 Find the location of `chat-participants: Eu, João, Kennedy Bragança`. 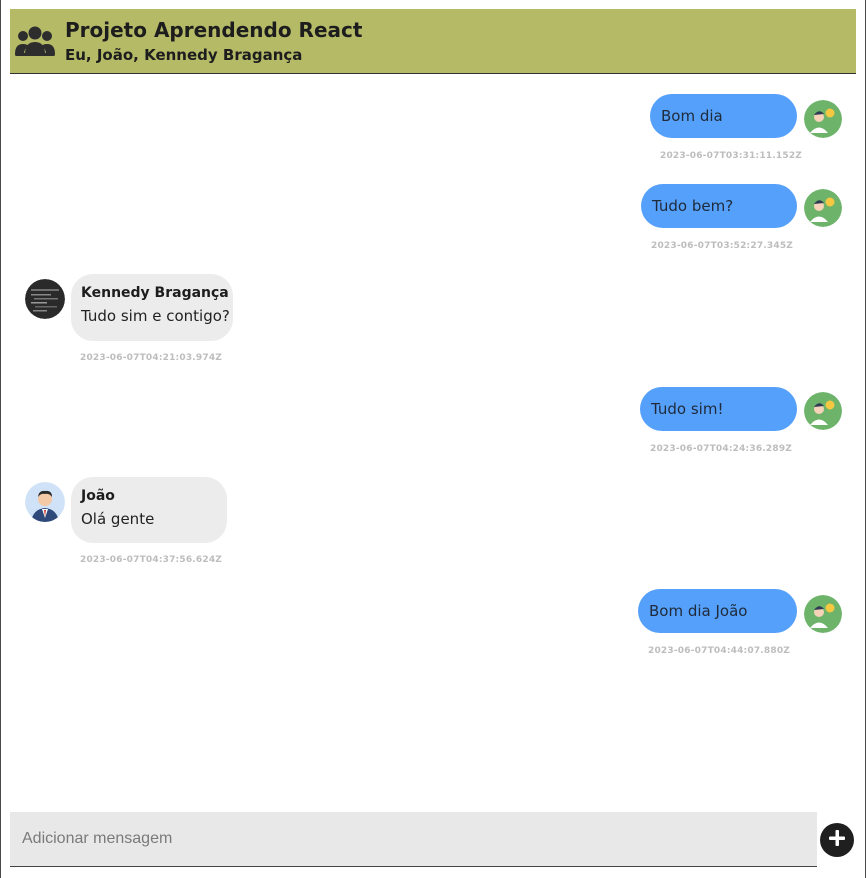

chat-participants: Eu, João, Kennedy Bragança is located at coordinates (184, 55).